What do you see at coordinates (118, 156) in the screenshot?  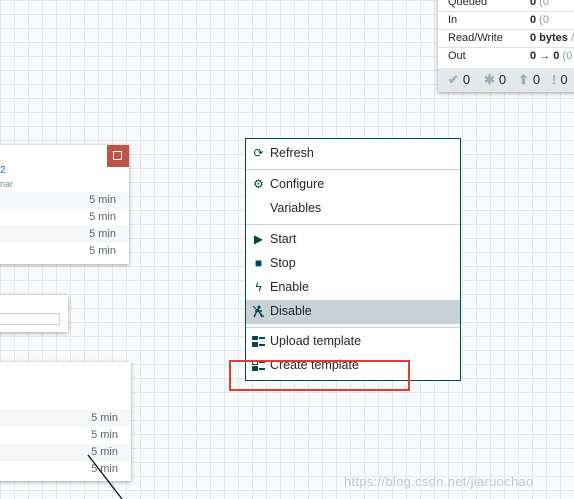 I see `bulletin-icon` at bounding box center [118, 156].